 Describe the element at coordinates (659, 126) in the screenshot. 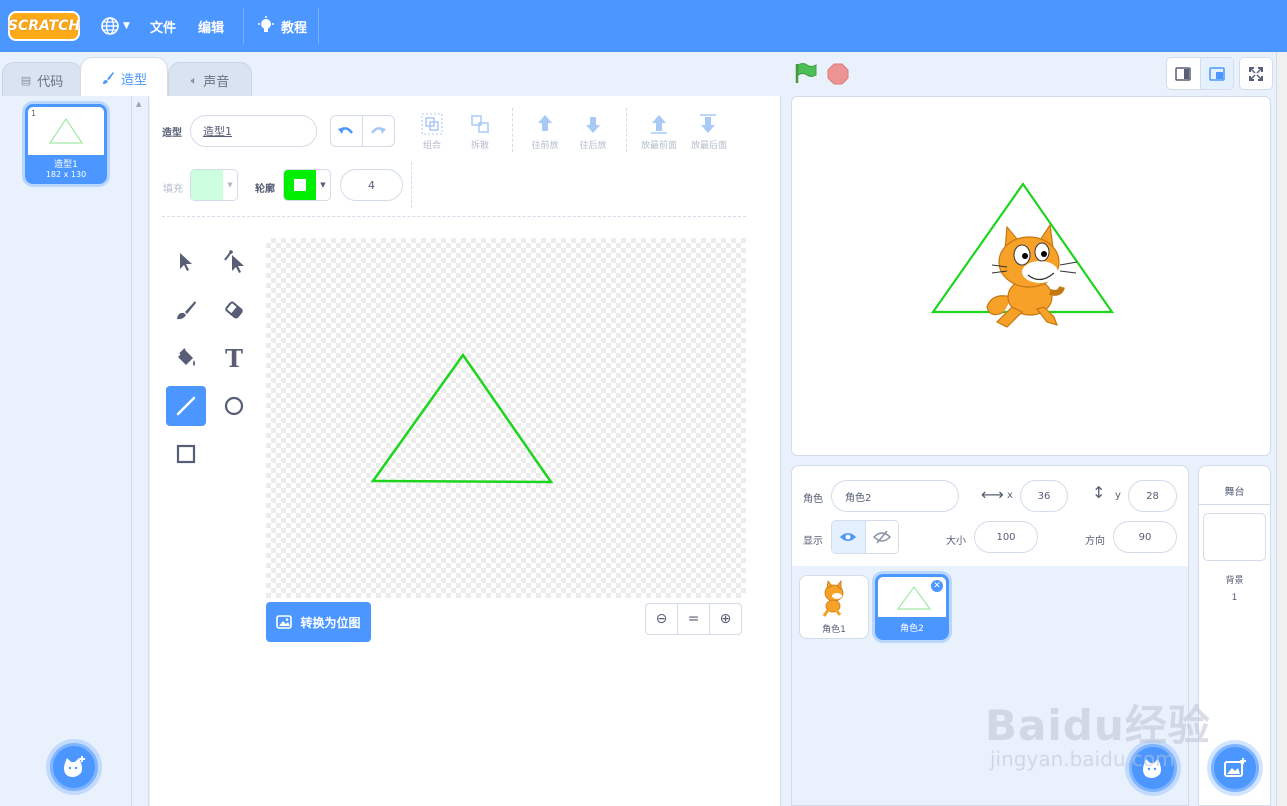

I see `front-button` at that location.